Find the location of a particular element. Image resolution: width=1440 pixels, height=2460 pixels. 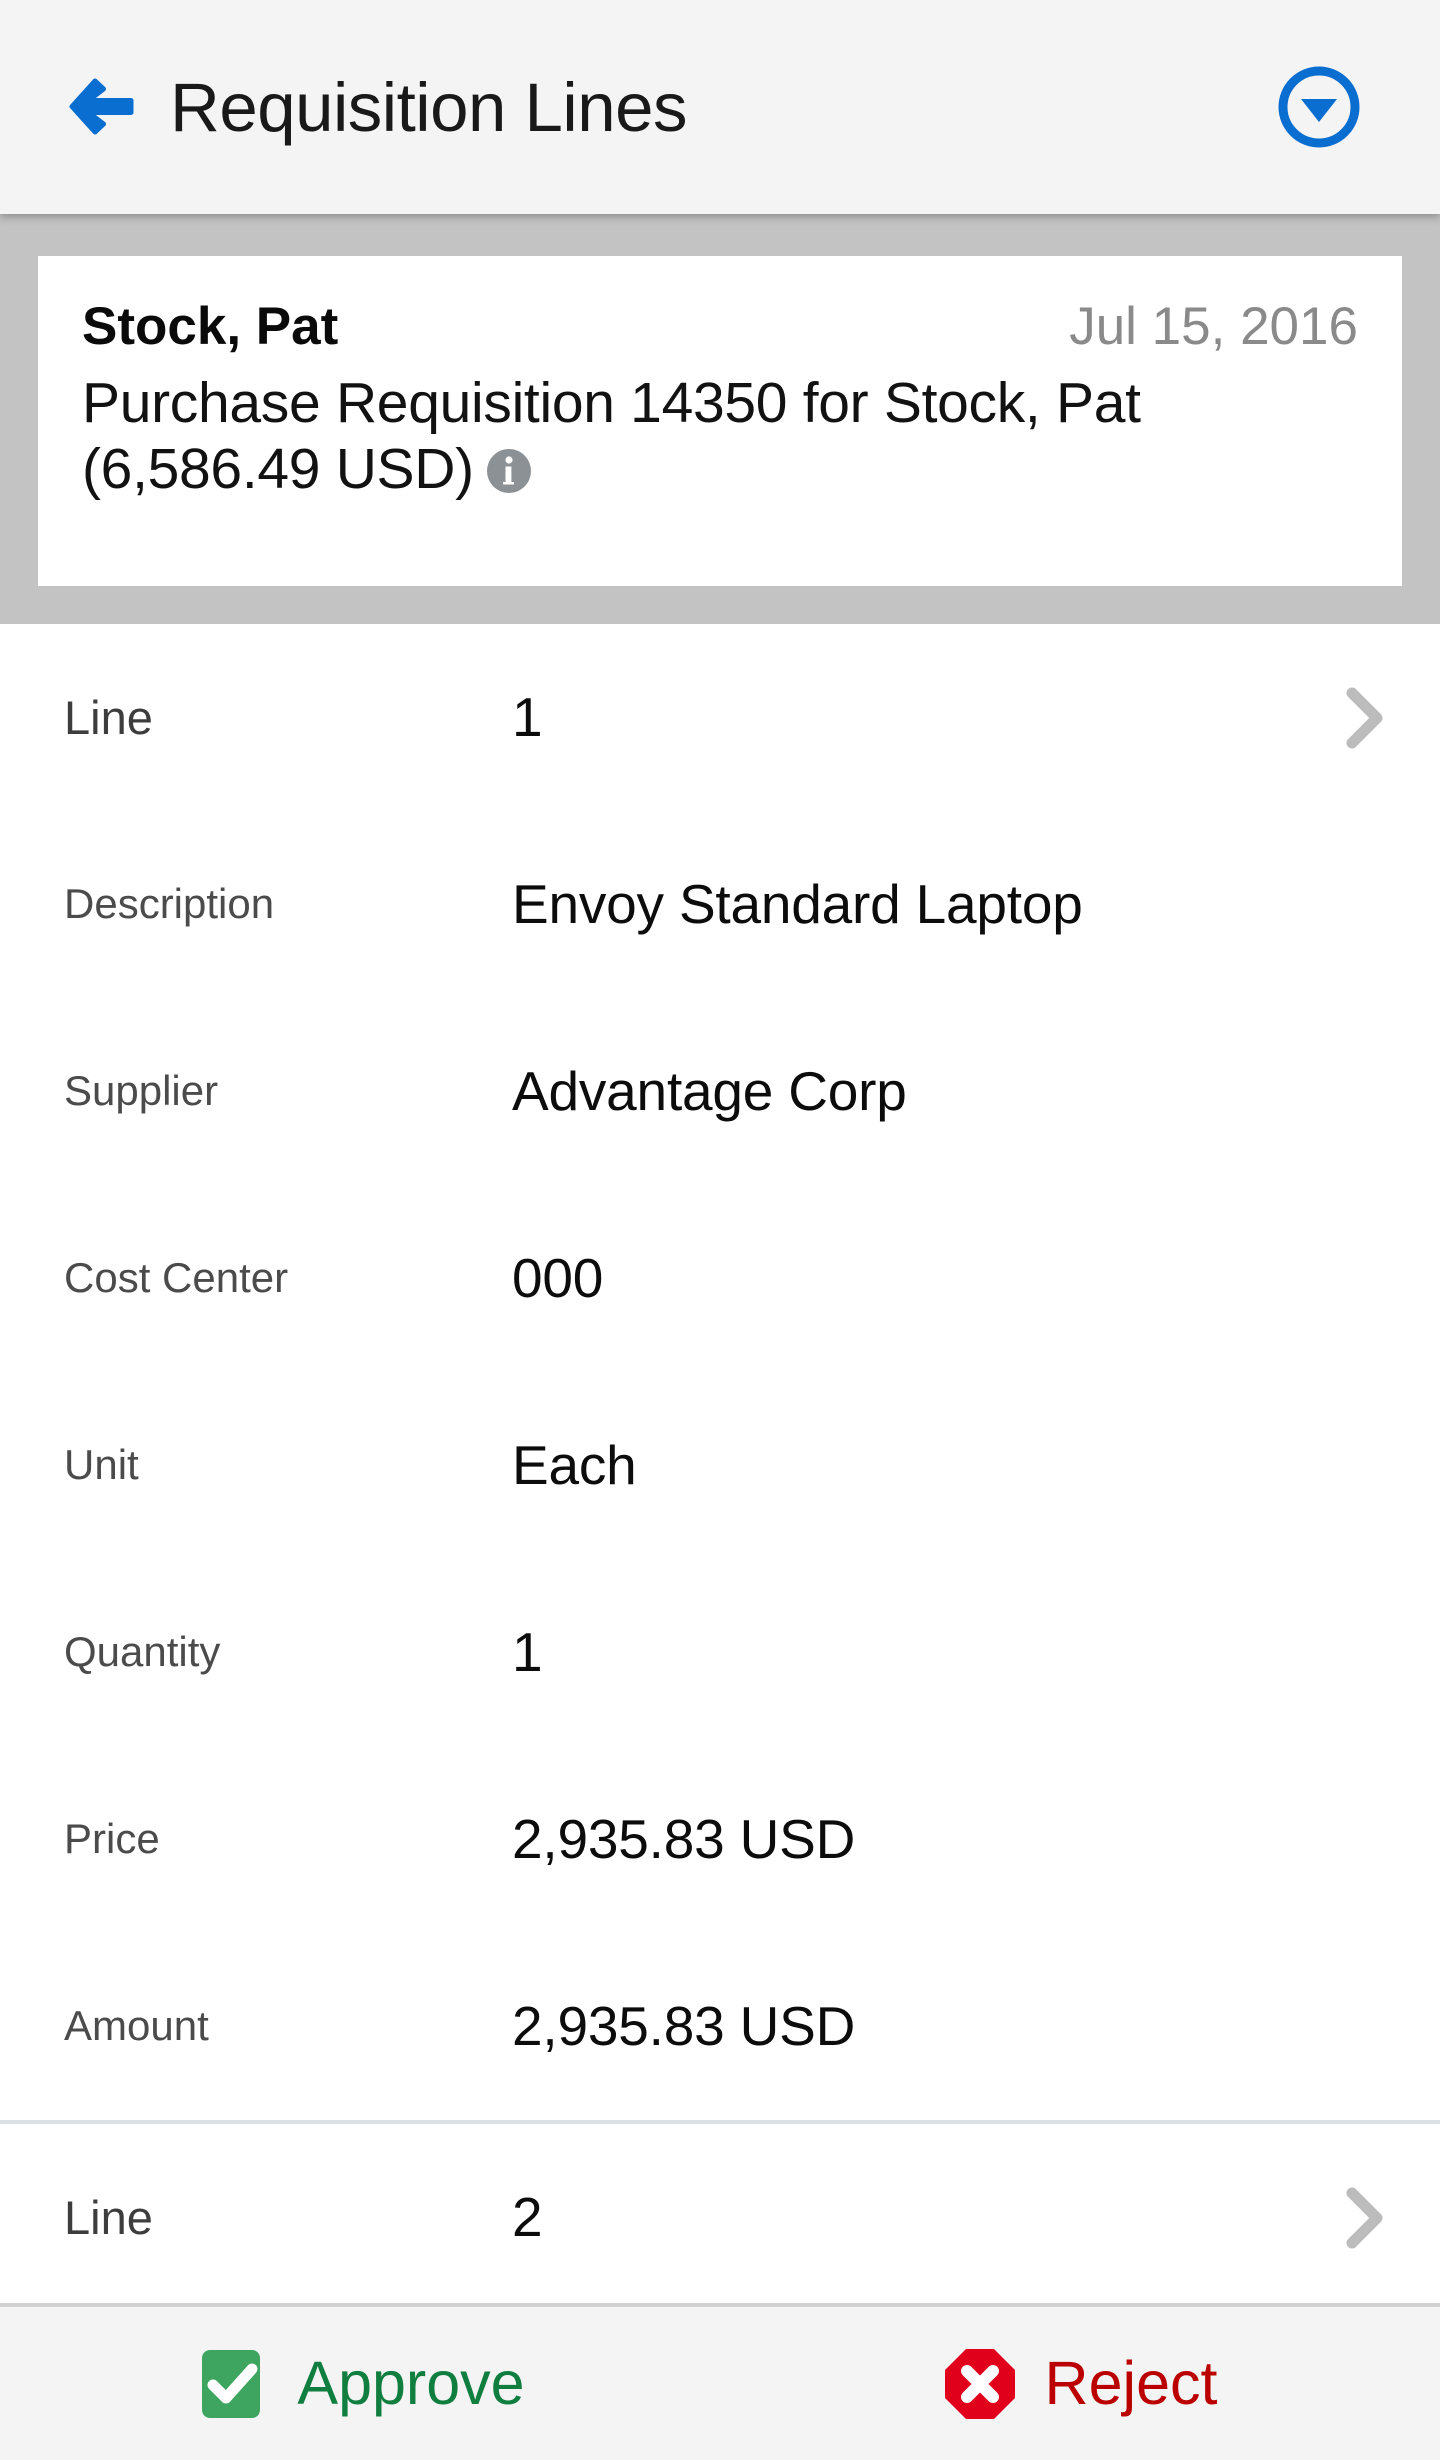

arrow-left-icon is located at coordinates (101, 106).